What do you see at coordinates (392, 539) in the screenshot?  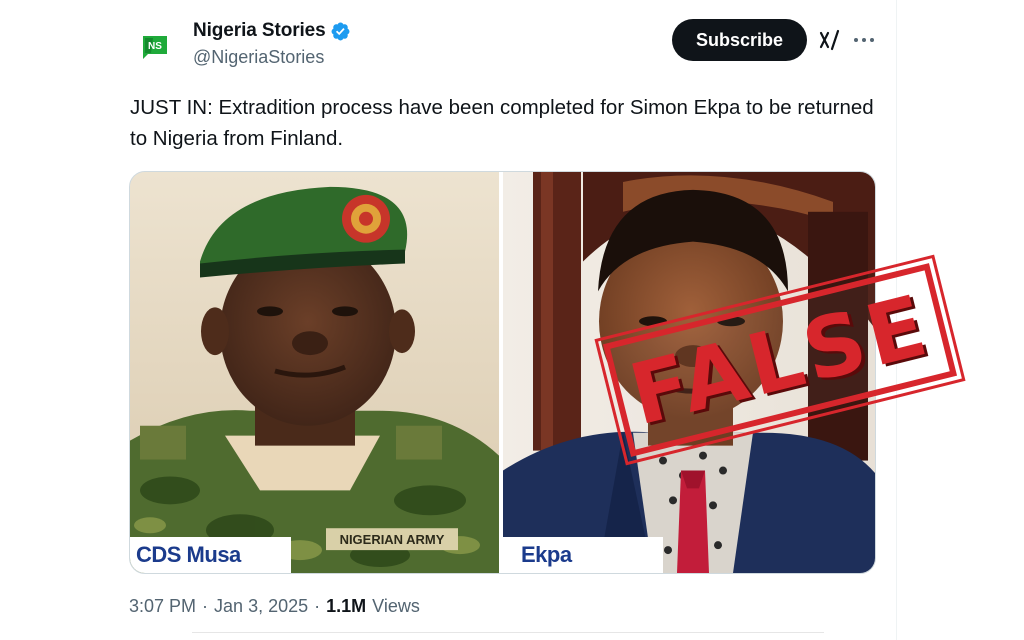 I see `uniform-name-tape: NIGERIAN ARMY` at bounding box center [392, 539].